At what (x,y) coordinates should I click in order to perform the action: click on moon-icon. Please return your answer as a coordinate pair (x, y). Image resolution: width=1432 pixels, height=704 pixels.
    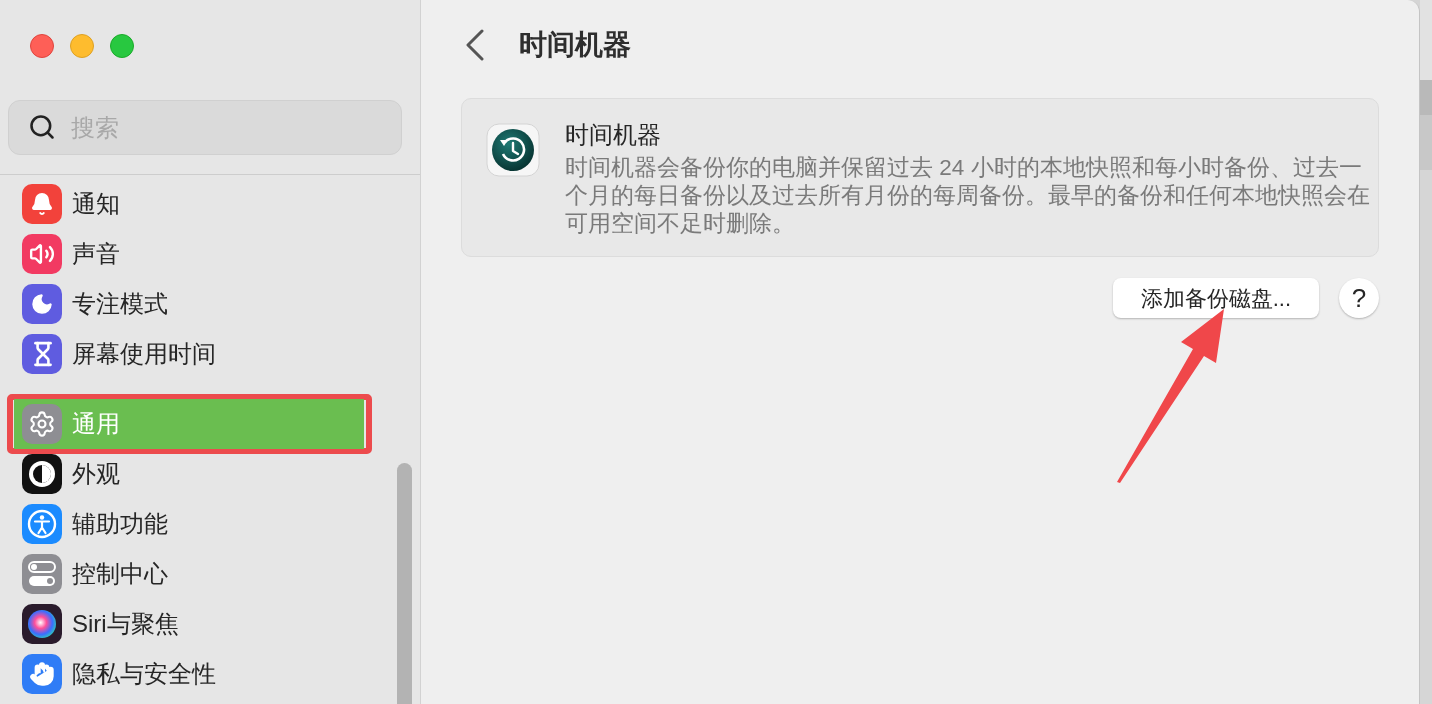
    Looking at the image, I should click on (42, 304).